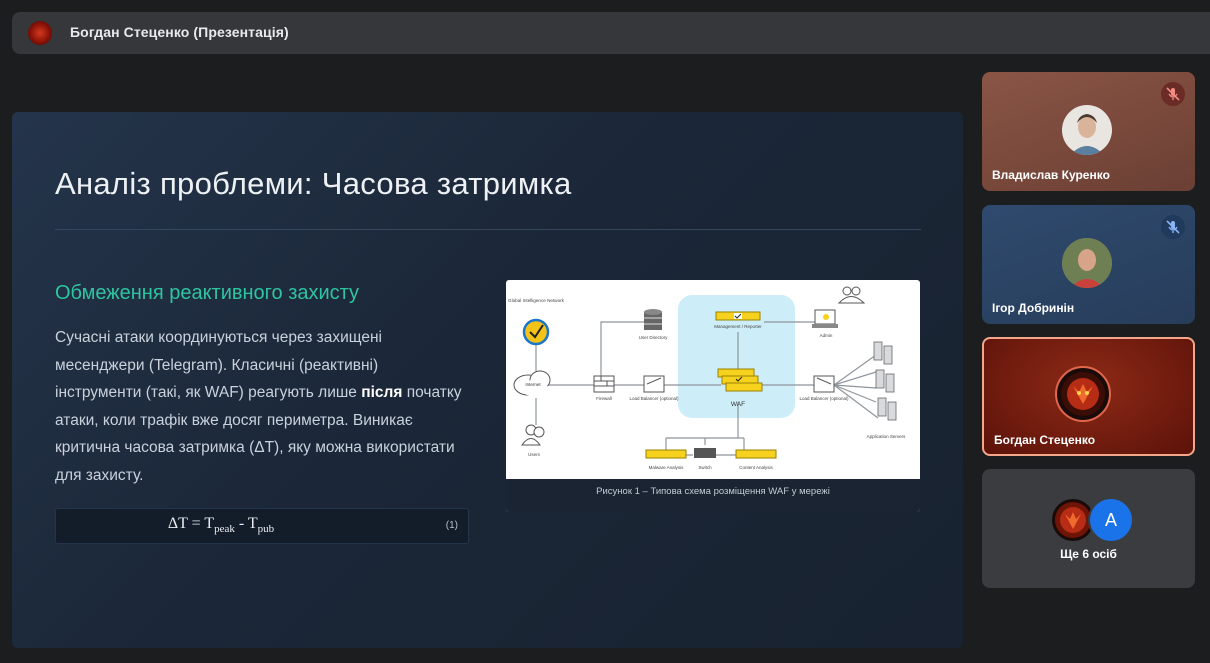  Describe the element at coordinates (826, 335) in the screenshot. I see `svg-text: Admin` at that location.